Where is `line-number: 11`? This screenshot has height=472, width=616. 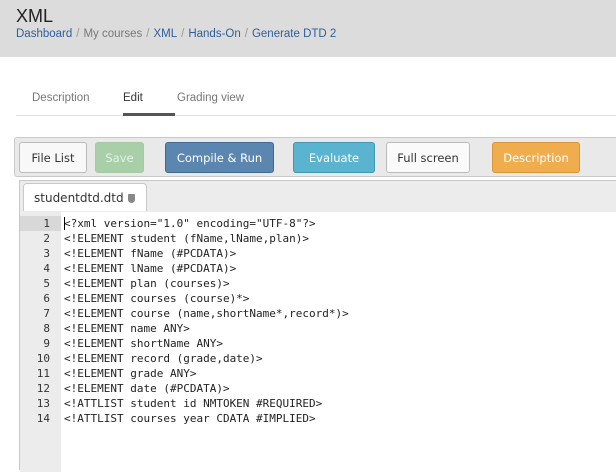
line-number: 11 is located at coordinates (43, 373).